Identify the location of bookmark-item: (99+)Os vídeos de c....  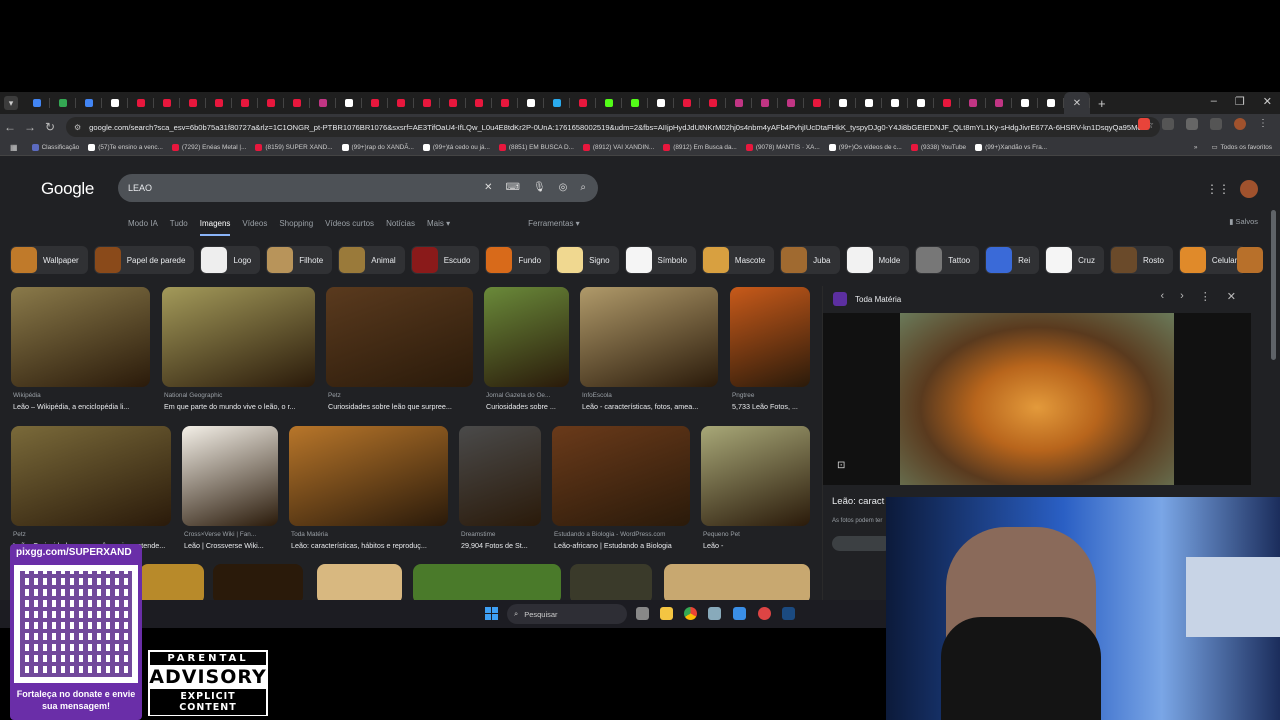
(865, 147).